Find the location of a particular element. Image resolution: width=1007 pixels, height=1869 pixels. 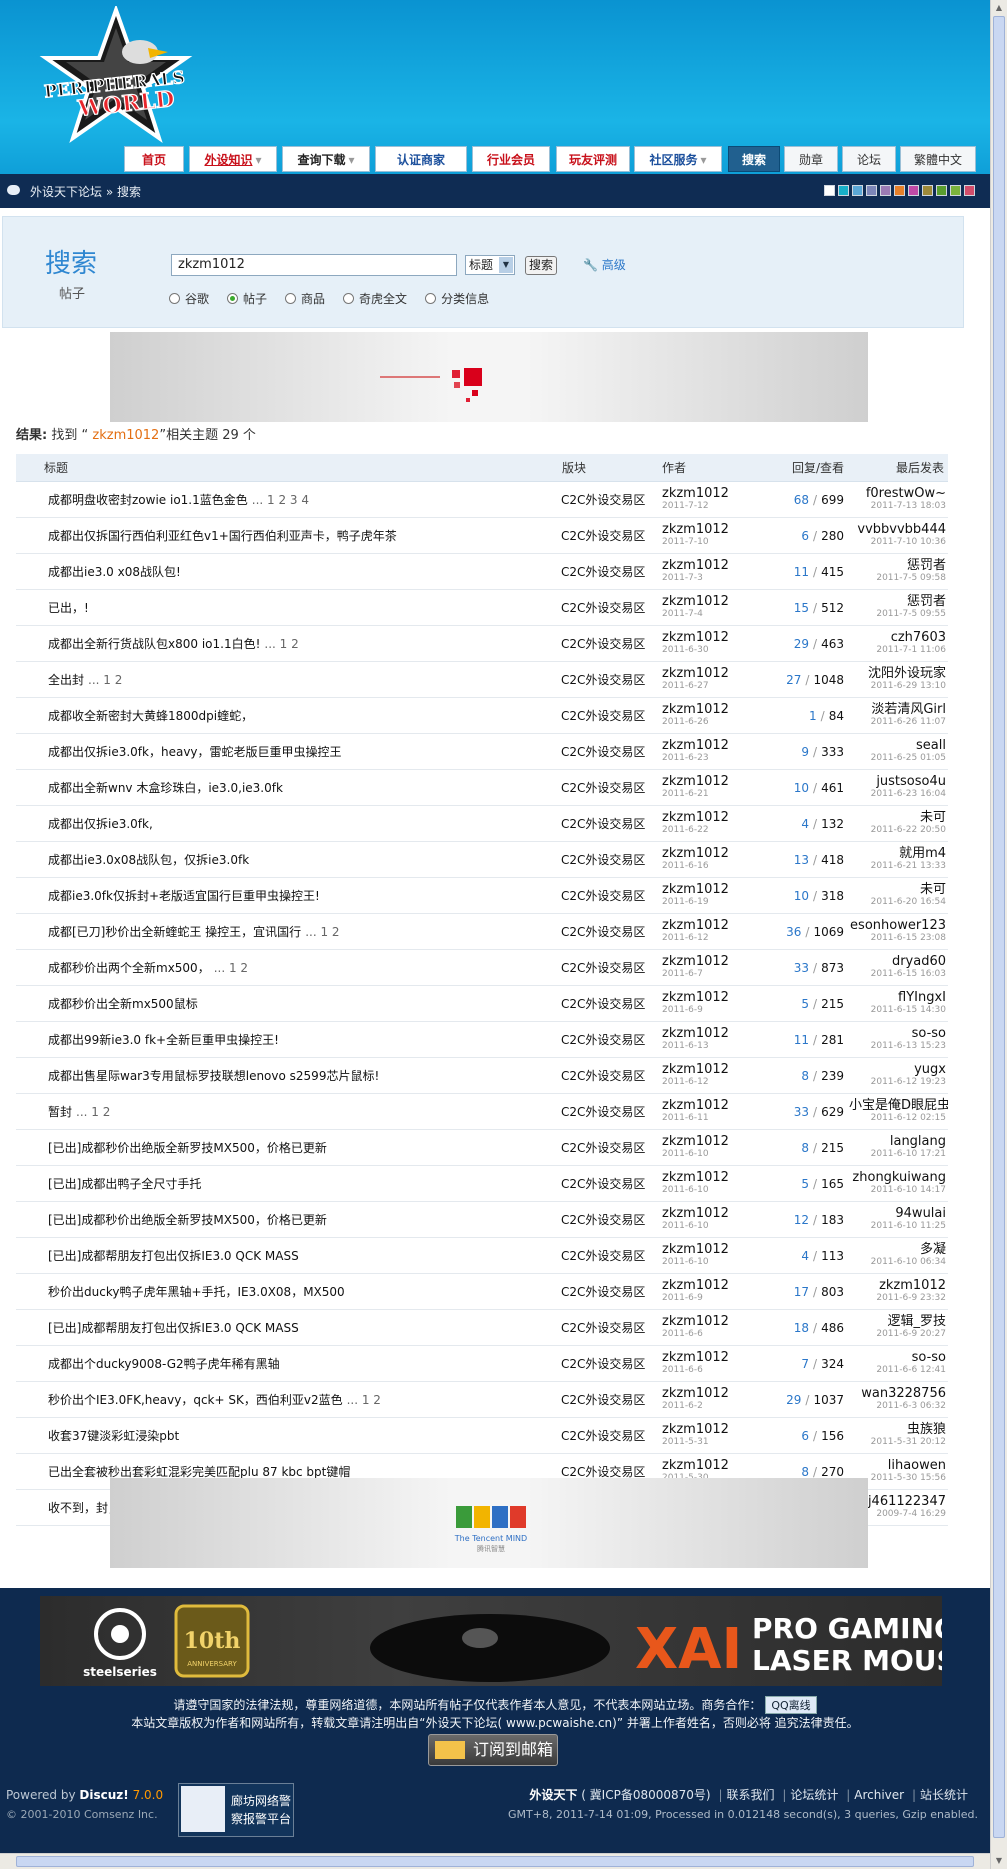

ad-banner-mind: The Tencent MIND 腾讯智慧 is located at coordinates (489, 1523).